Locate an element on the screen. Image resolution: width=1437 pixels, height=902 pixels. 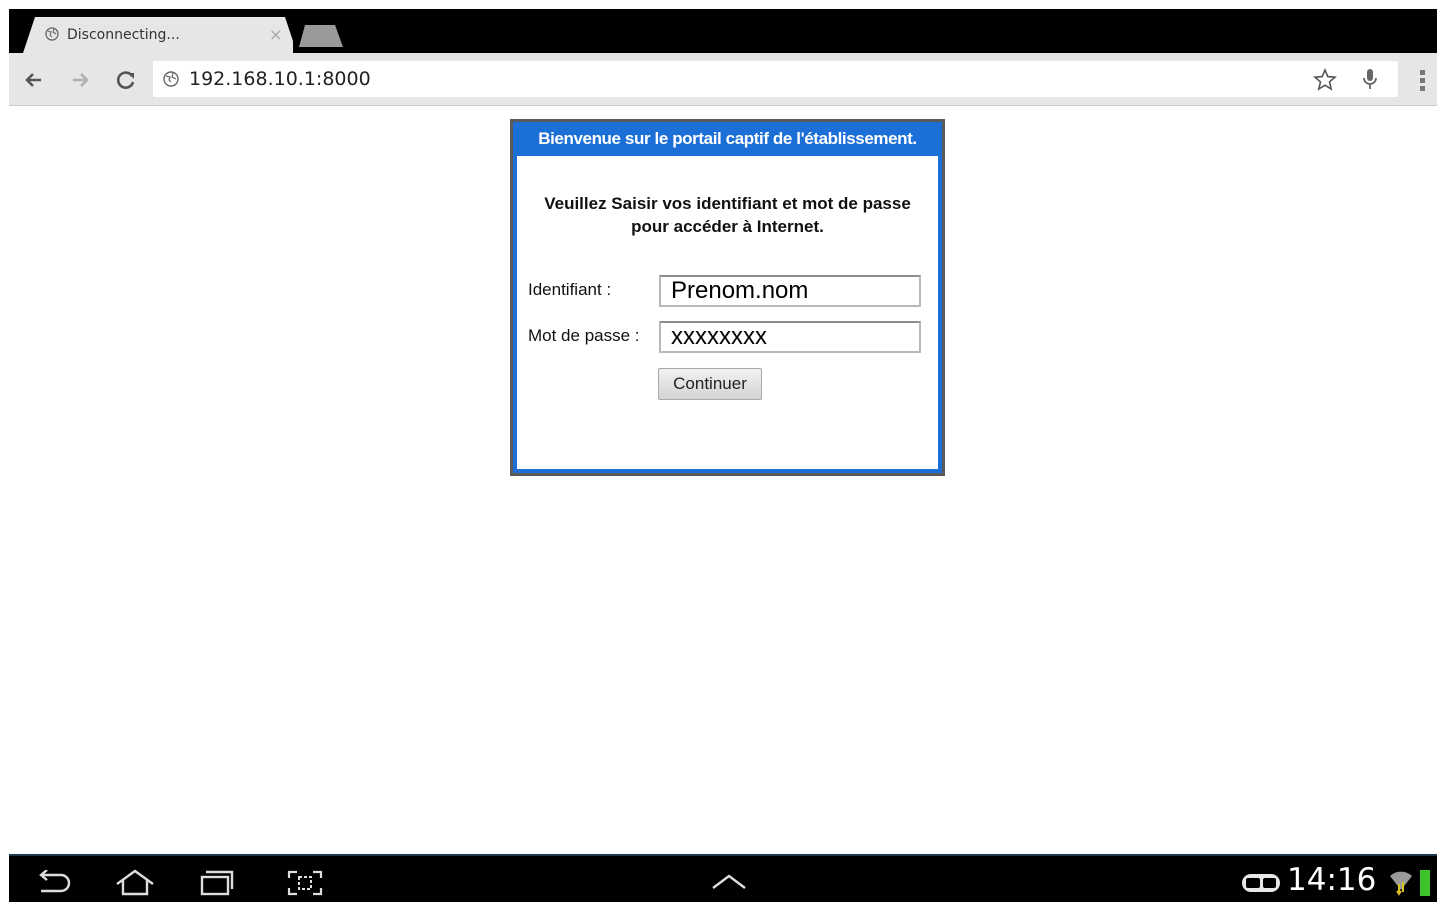
address-bar: 192.168.10.1:8000 is located at coordinates (775, 79).